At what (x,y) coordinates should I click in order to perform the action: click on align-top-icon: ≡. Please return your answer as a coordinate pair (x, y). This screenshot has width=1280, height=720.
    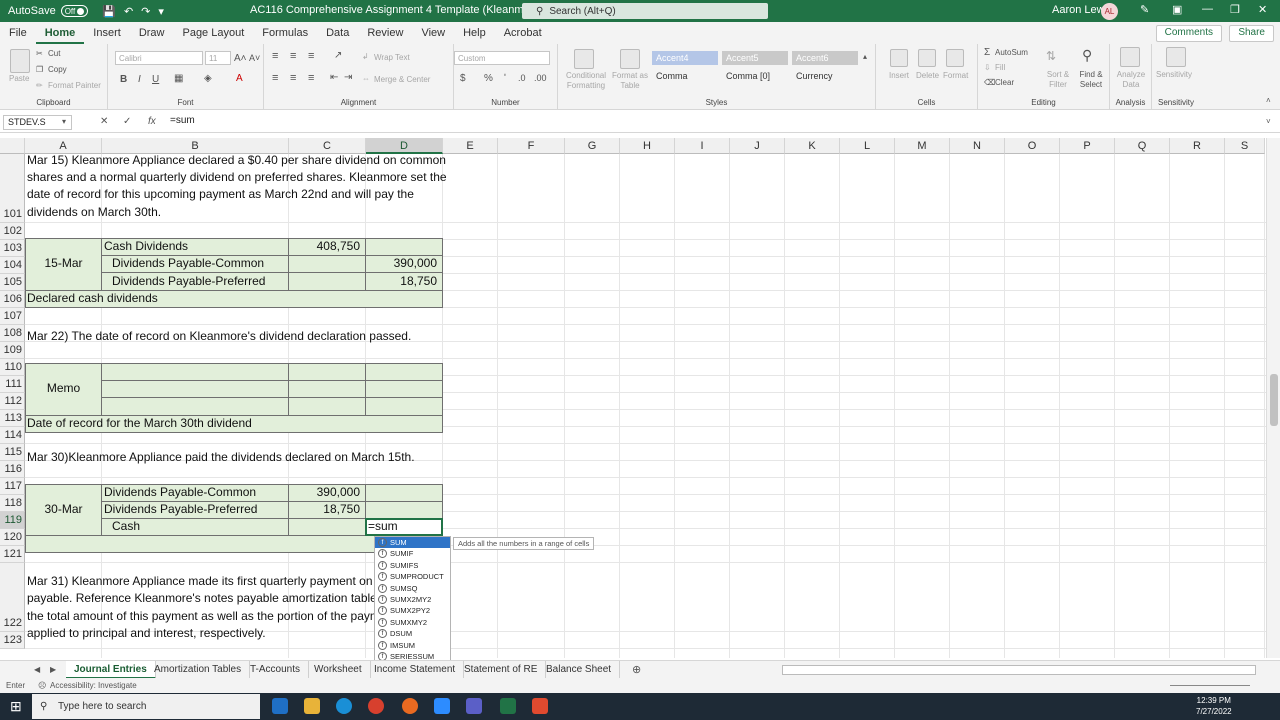
    Looking at the image, I should click on (275, 56).